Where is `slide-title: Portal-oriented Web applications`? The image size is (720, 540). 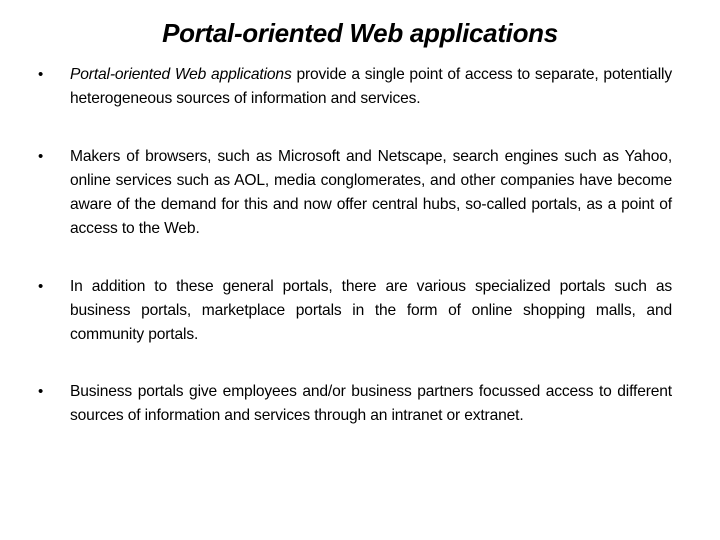
slide-title: Portal-oriented Web applications is located at coordinates (360, 33).